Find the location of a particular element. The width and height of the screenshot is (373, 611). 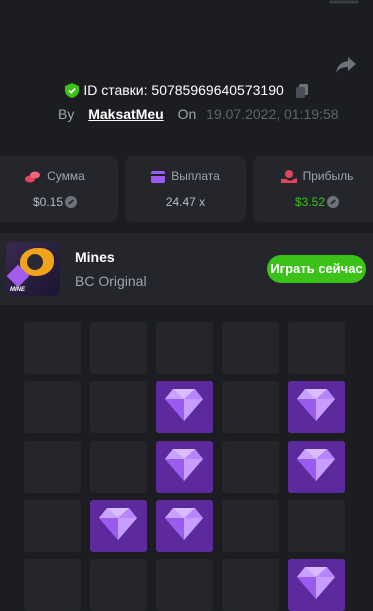

share-button is located at coordinates (346, 65).